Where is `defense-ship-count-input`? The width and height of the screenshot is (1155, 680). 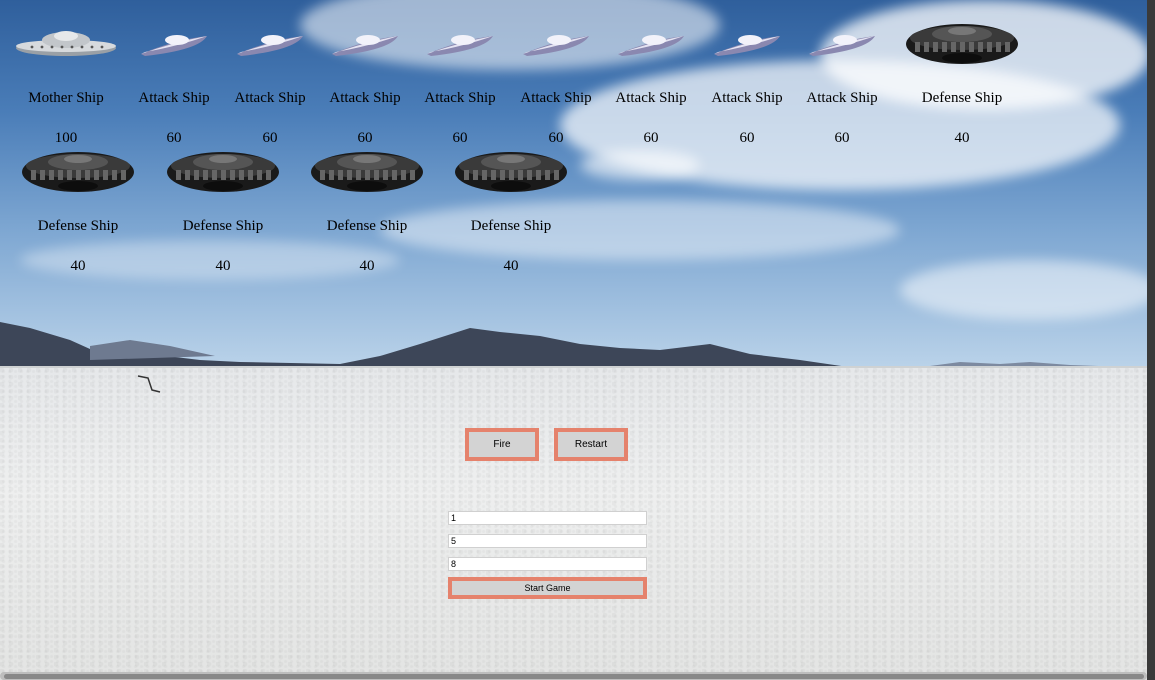
defense-ship-count-input is located at coordinates (547, 564).